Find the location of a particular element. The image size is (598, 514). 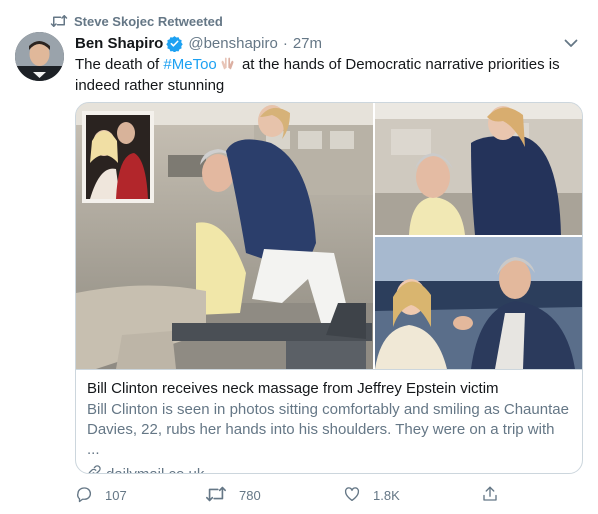

chevron-down-icon is located at coordinates (571, 43).